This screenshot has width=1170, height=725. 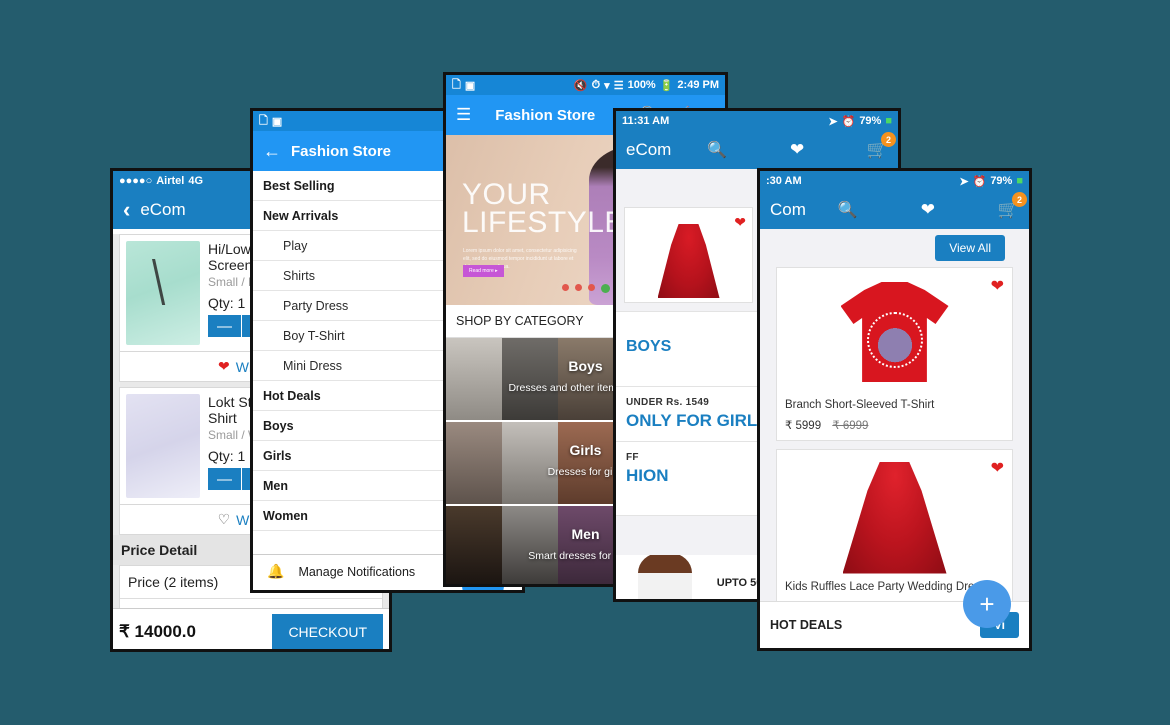 I want to click on product-card: ❤, so click(x=688, y=255).